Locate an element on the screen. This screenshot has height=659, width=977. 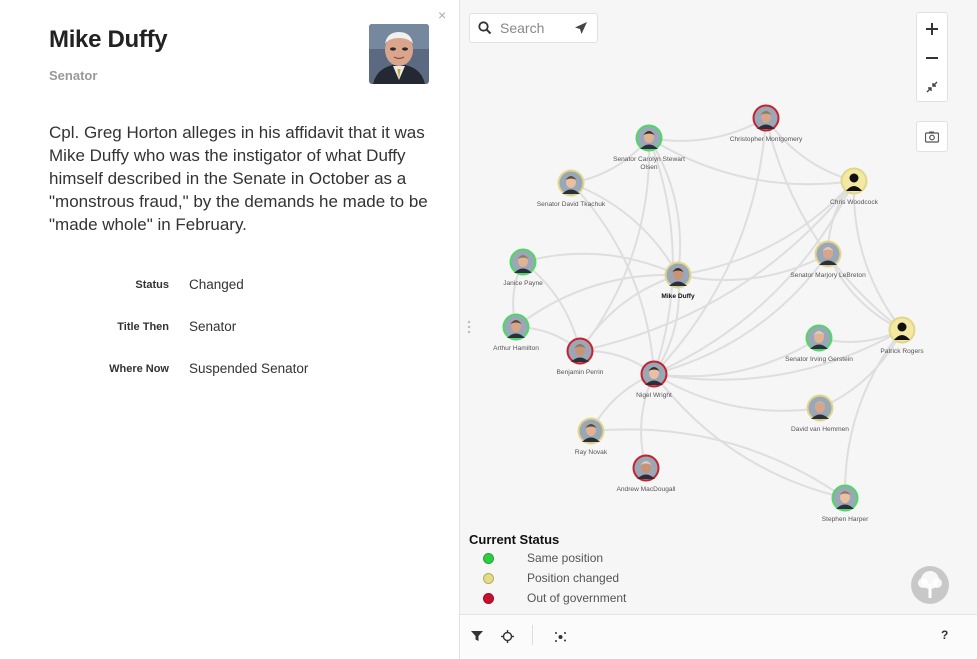
locate-icon is located at coordinates (581, 28).